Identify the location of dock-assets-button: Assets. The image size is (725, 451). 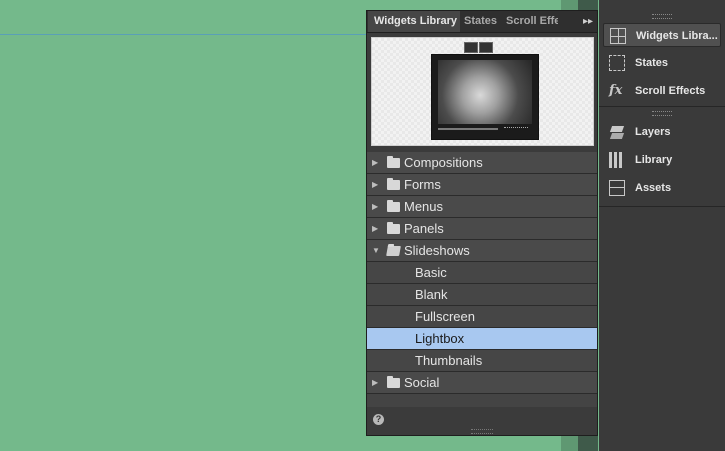
(662, 188).